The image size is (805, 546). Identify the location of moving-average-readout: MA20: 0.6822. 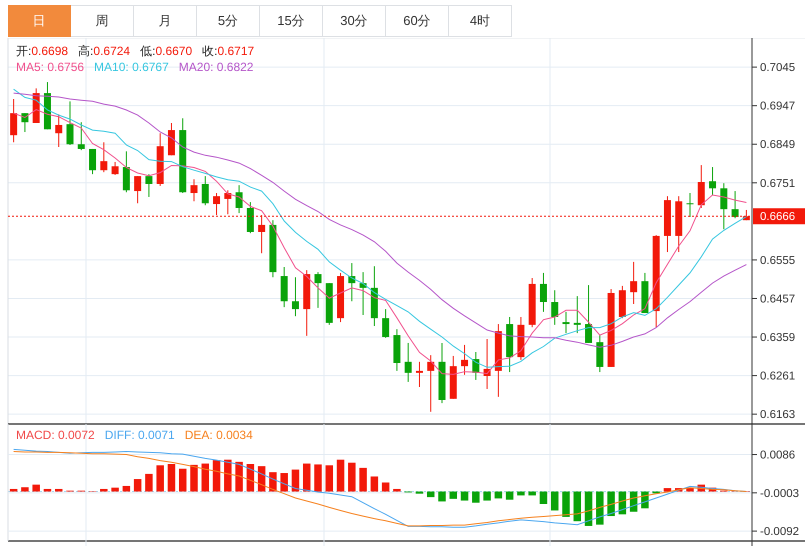
(216, 67).